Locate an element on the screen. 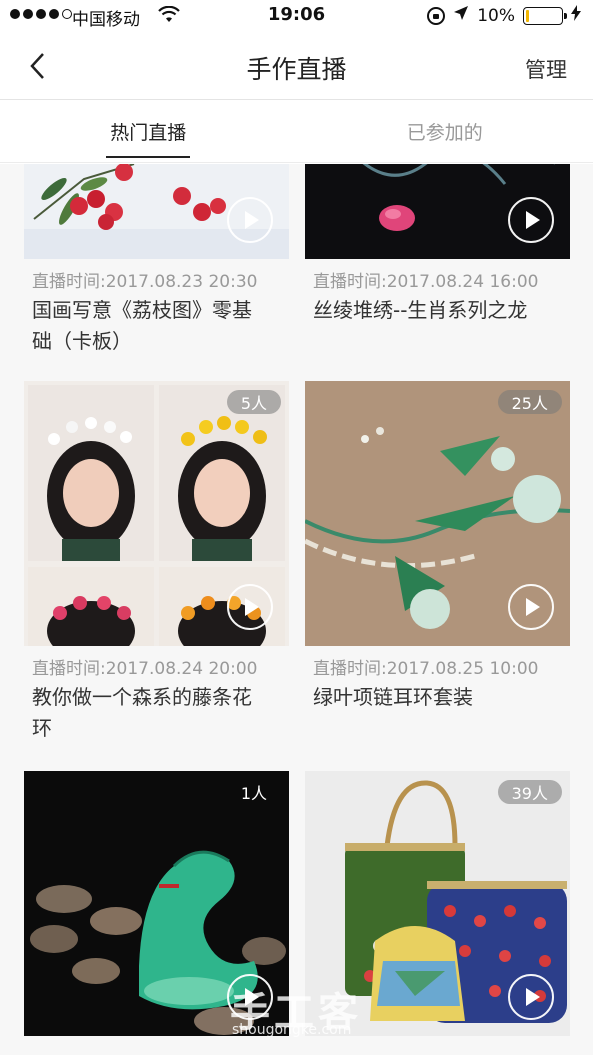 Image resolution: width=593 pixels, height=1055 pixels. manage-button: 管理 is located at coordinates (546, 69).